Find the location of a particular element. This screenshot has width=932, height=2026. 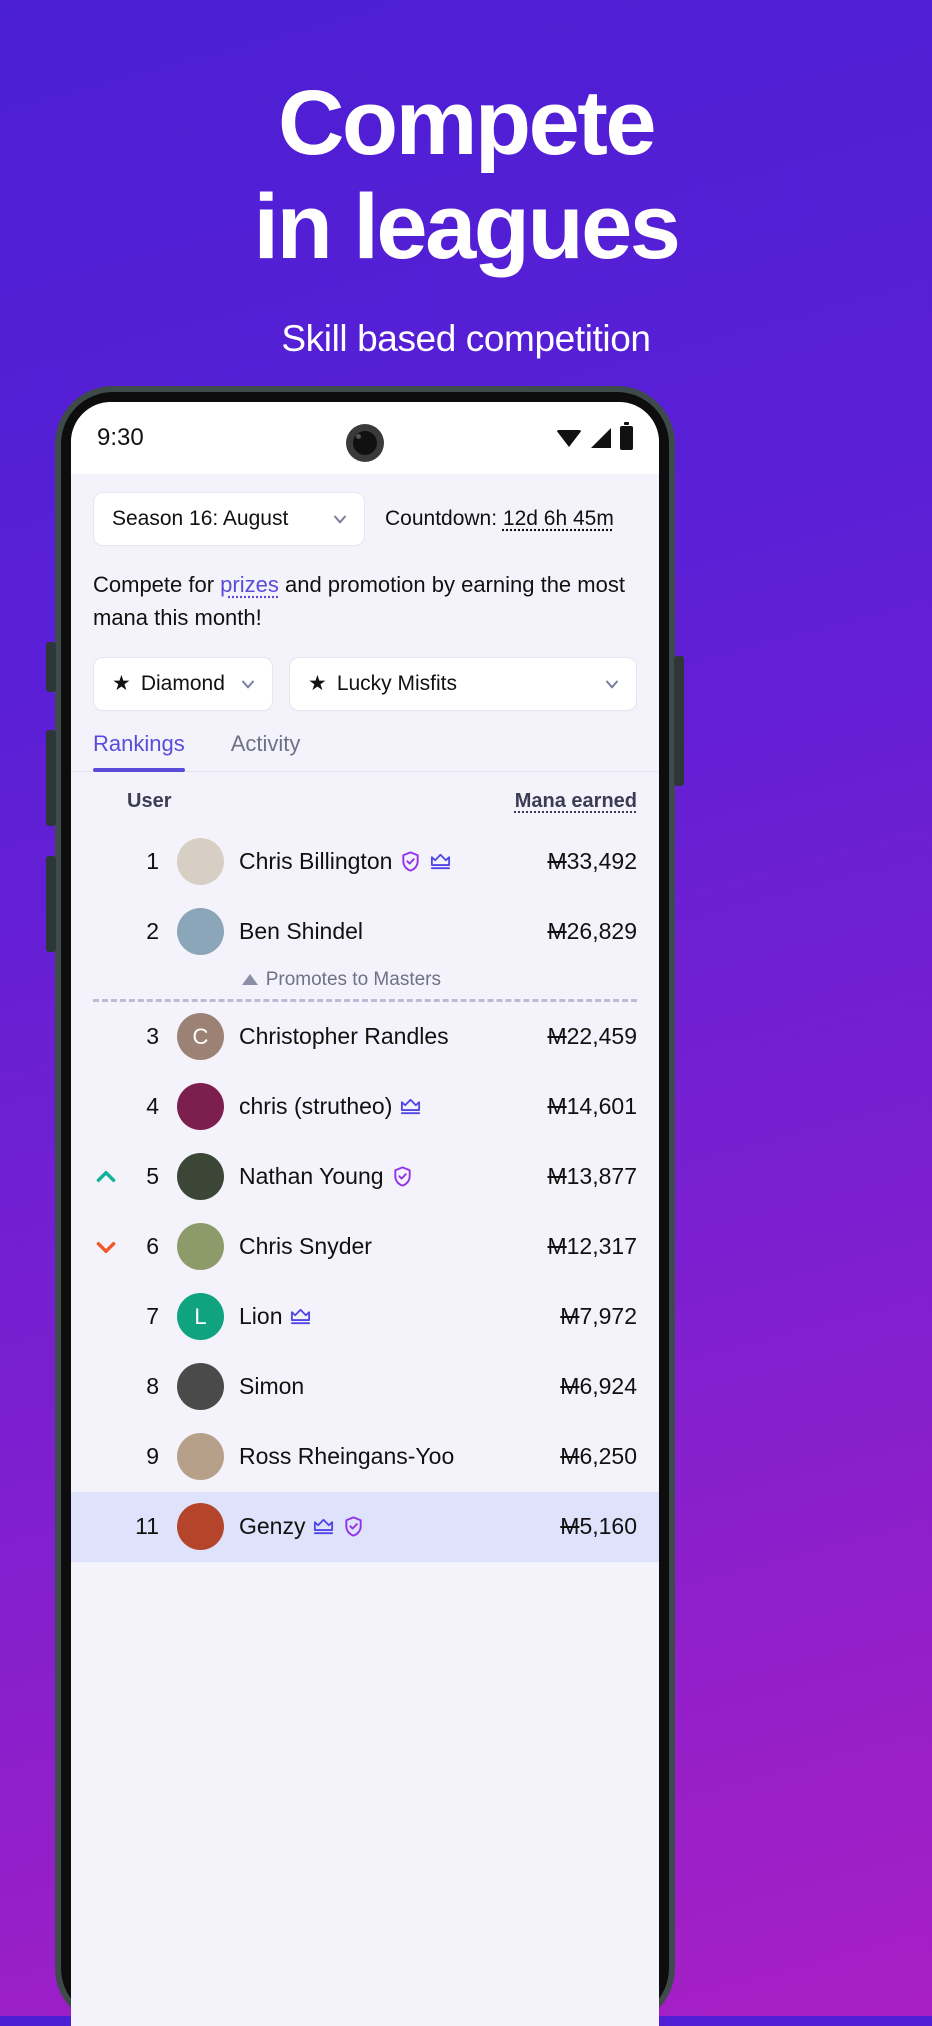

rank-number: 5 is located at coordinates (152, 1176).